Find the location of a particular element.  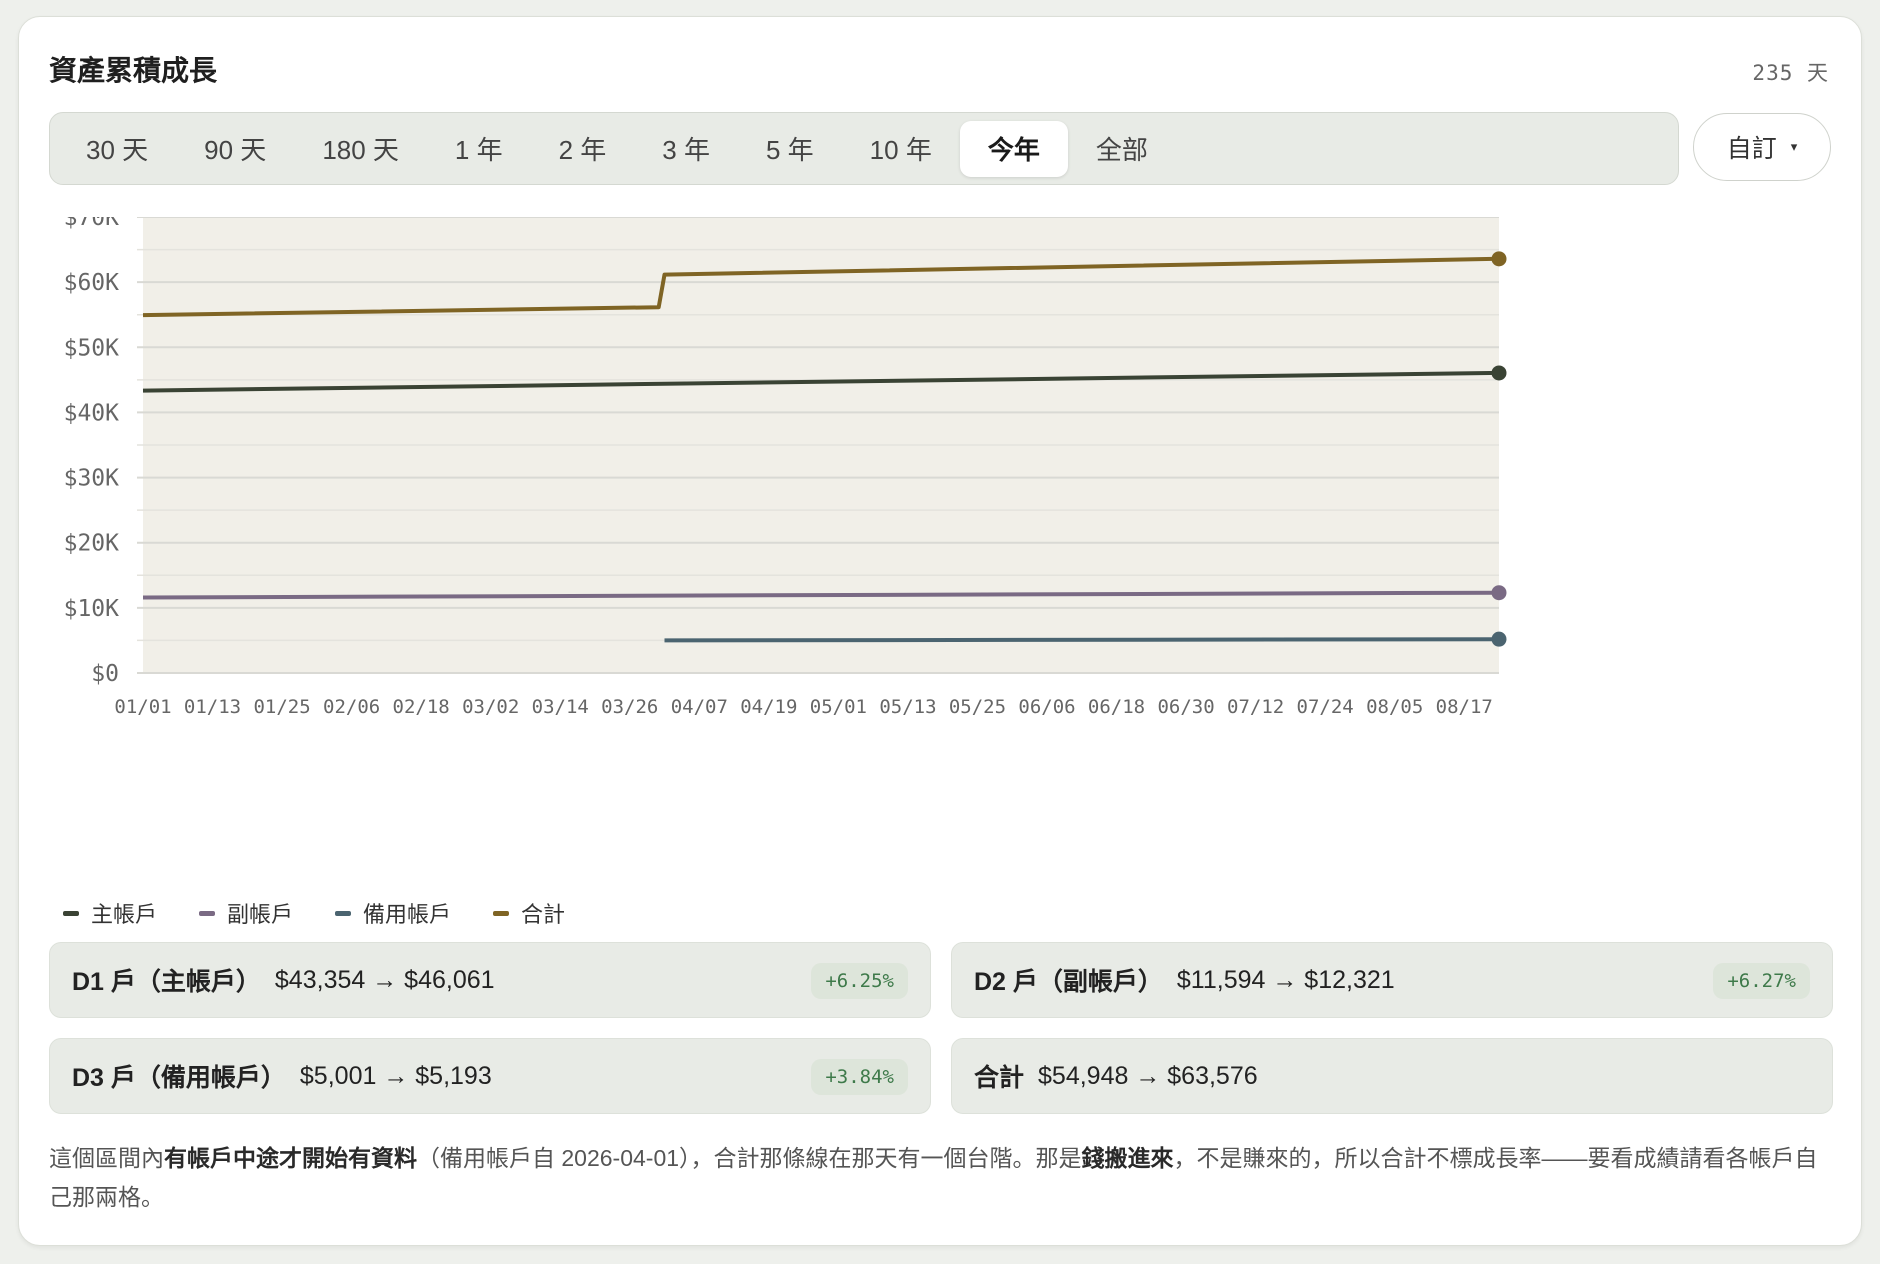

range-1y: 1 年 is located at coordinates (479, 149).